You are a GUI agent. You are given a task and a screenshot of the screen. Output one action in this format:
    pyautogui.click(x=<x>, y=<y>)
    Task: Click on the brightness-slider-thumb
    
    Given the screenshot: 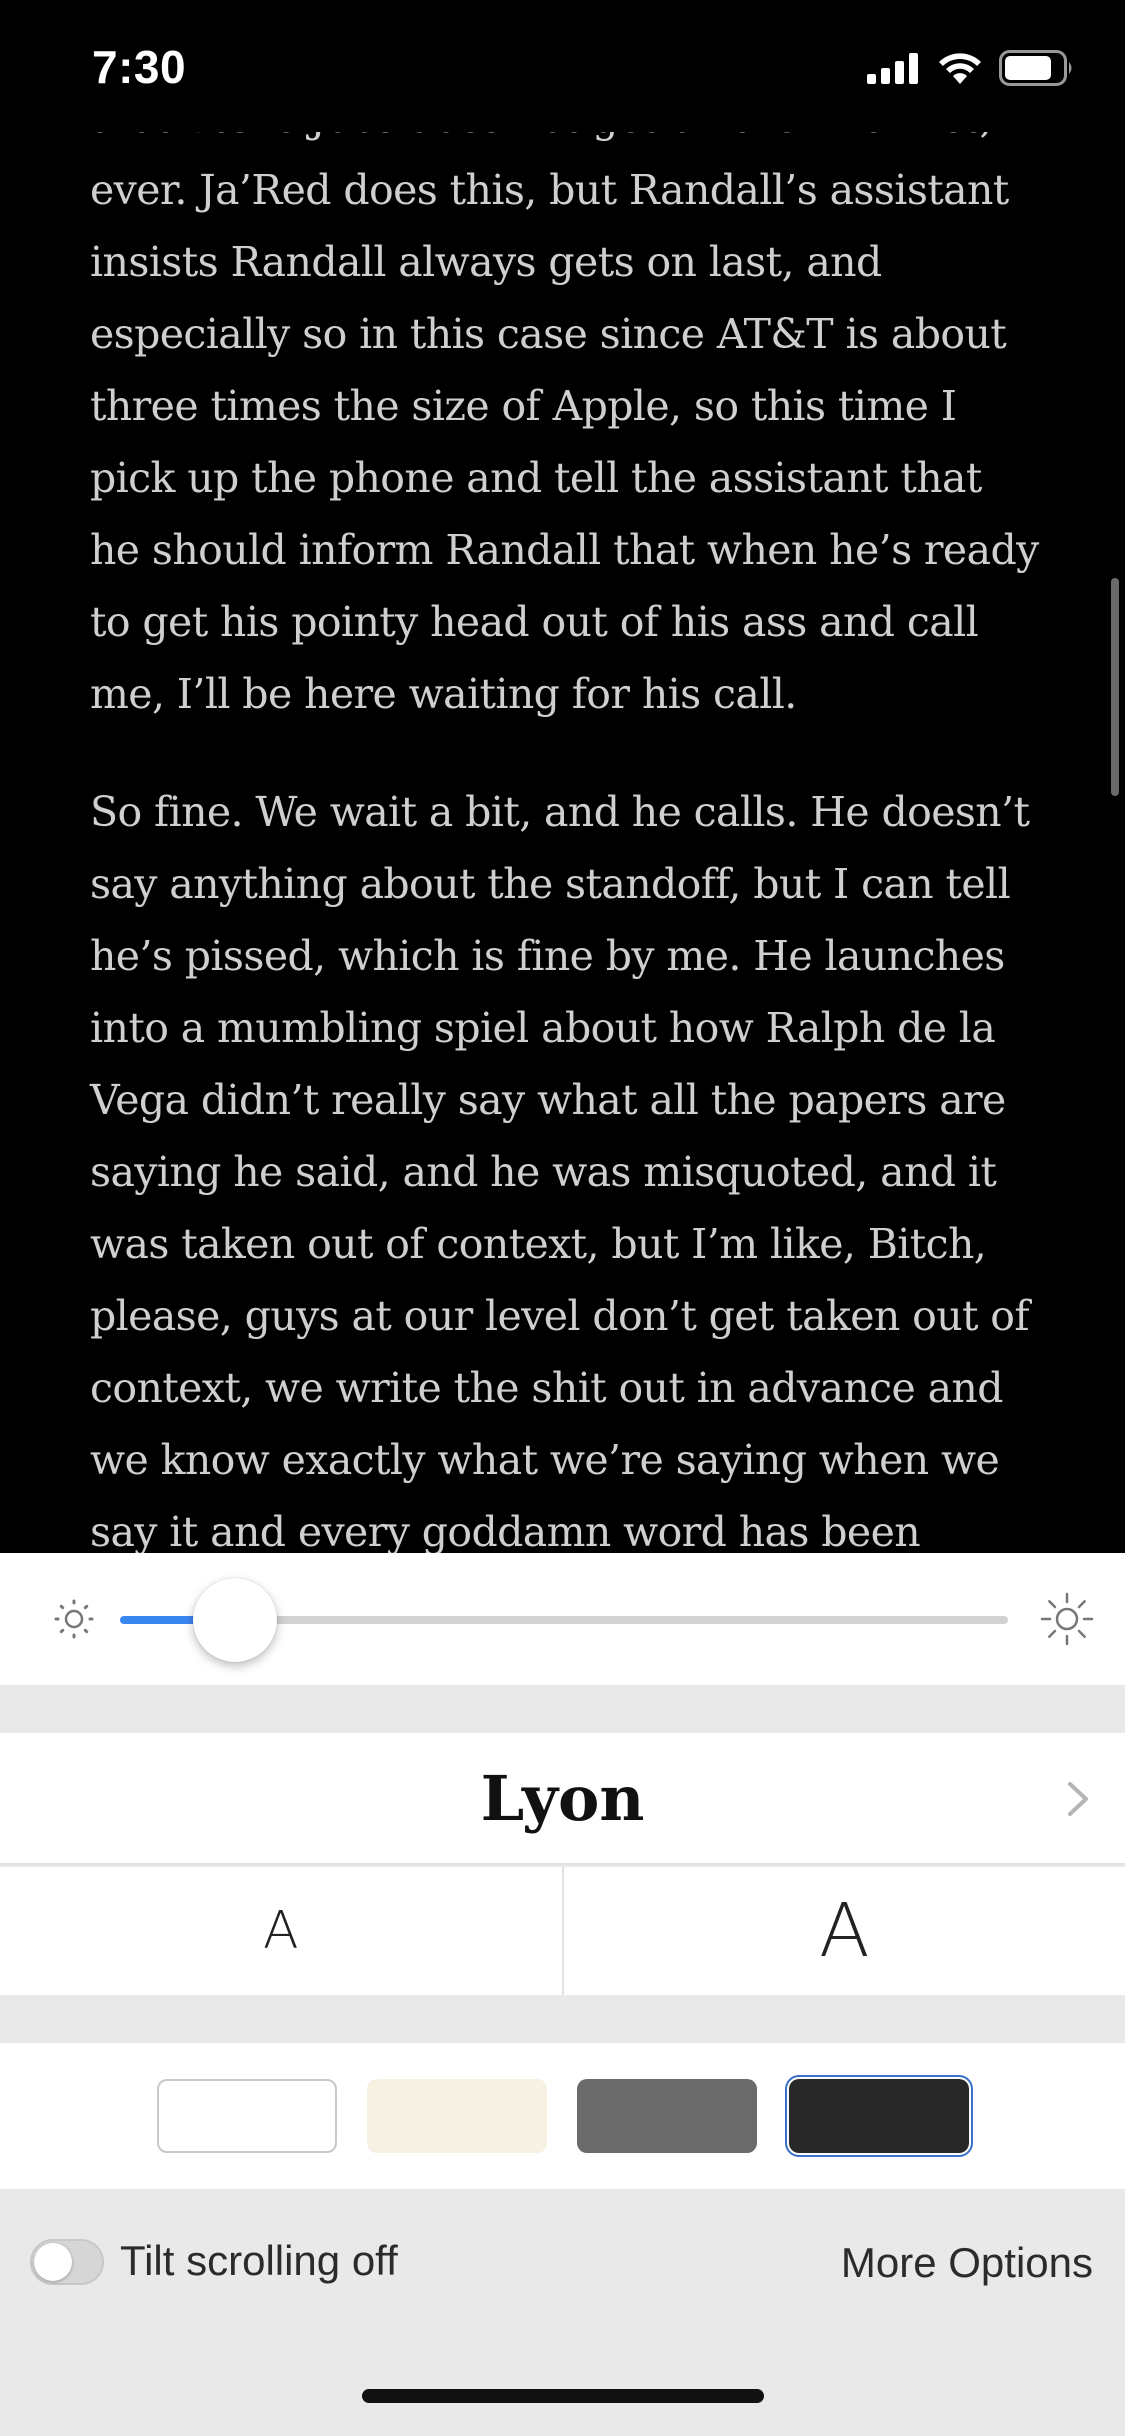 What is the action you would take?
    pyautogui.click(x=235, y=1620)
    